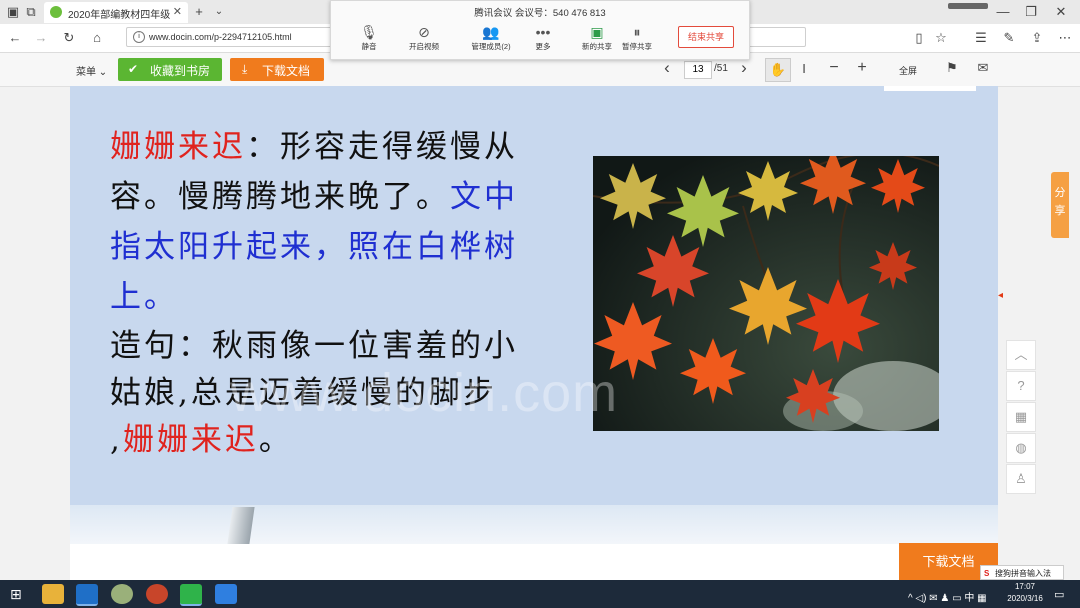  I want to click on pen-icon: ✎, so click(1009, 38).